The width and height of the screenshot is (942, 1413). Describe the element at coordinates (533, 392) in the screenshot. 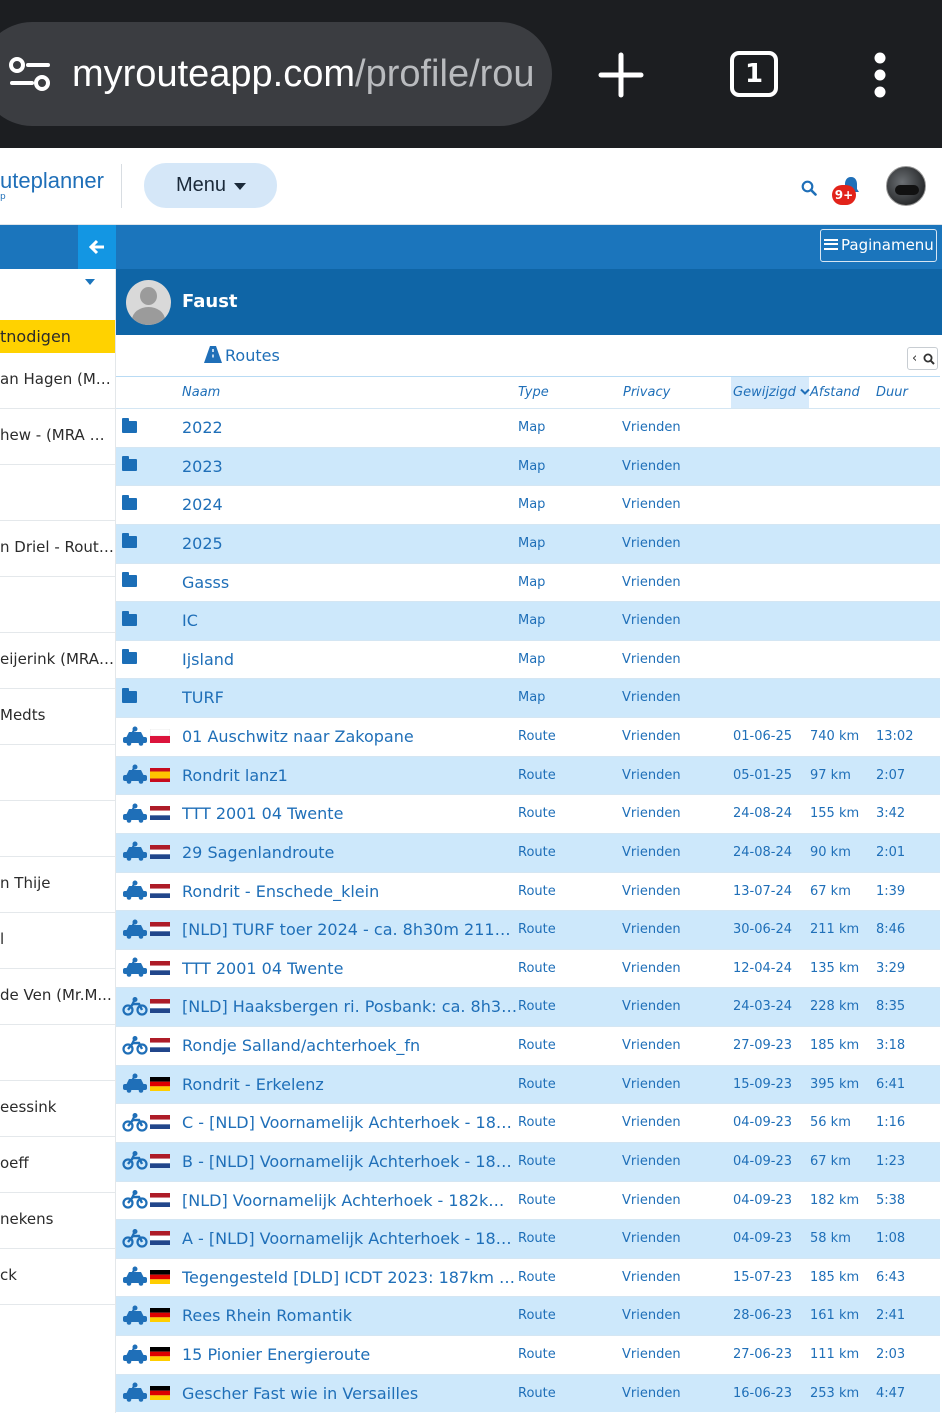

I see `col-type: Type` at that location.